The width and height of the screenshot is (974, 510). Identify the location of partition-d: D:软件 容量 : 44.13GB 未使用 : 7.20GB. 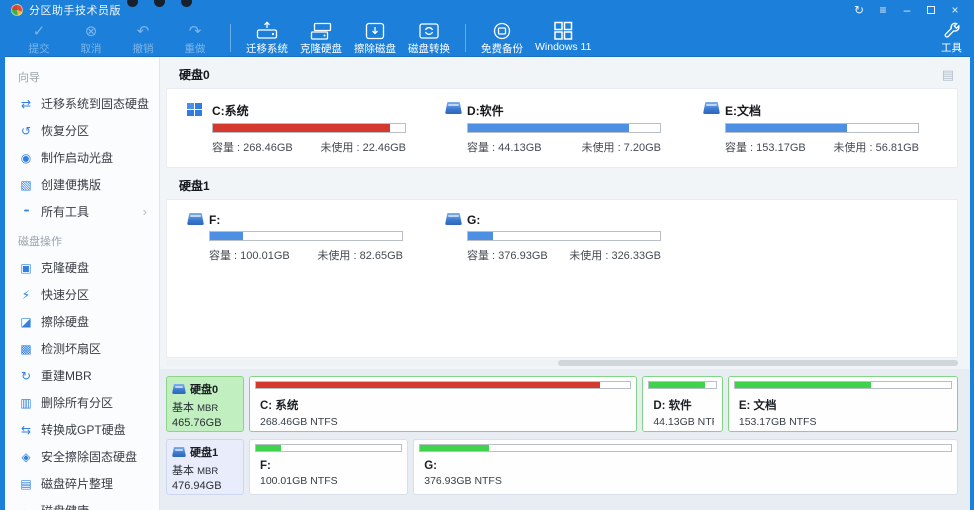
(574, 128).